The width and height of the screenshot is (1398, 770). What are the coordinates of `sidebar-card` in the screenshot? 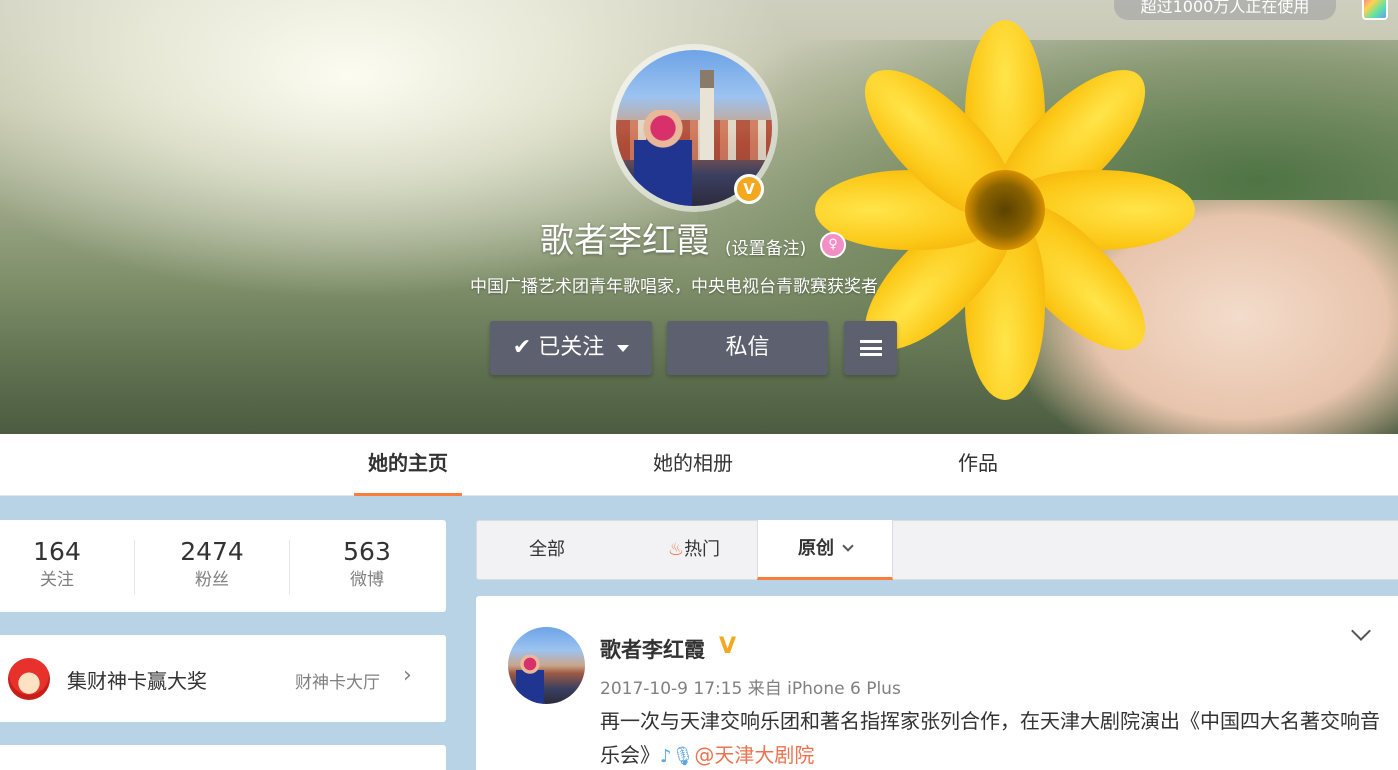 It's located at (223, 757).